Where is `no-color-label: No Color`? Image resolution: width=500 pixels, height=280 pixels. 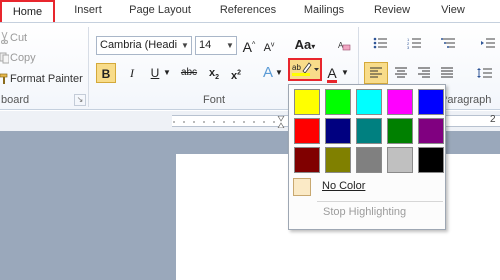
no-color-label: No Color is located at coordinates (344, 186).